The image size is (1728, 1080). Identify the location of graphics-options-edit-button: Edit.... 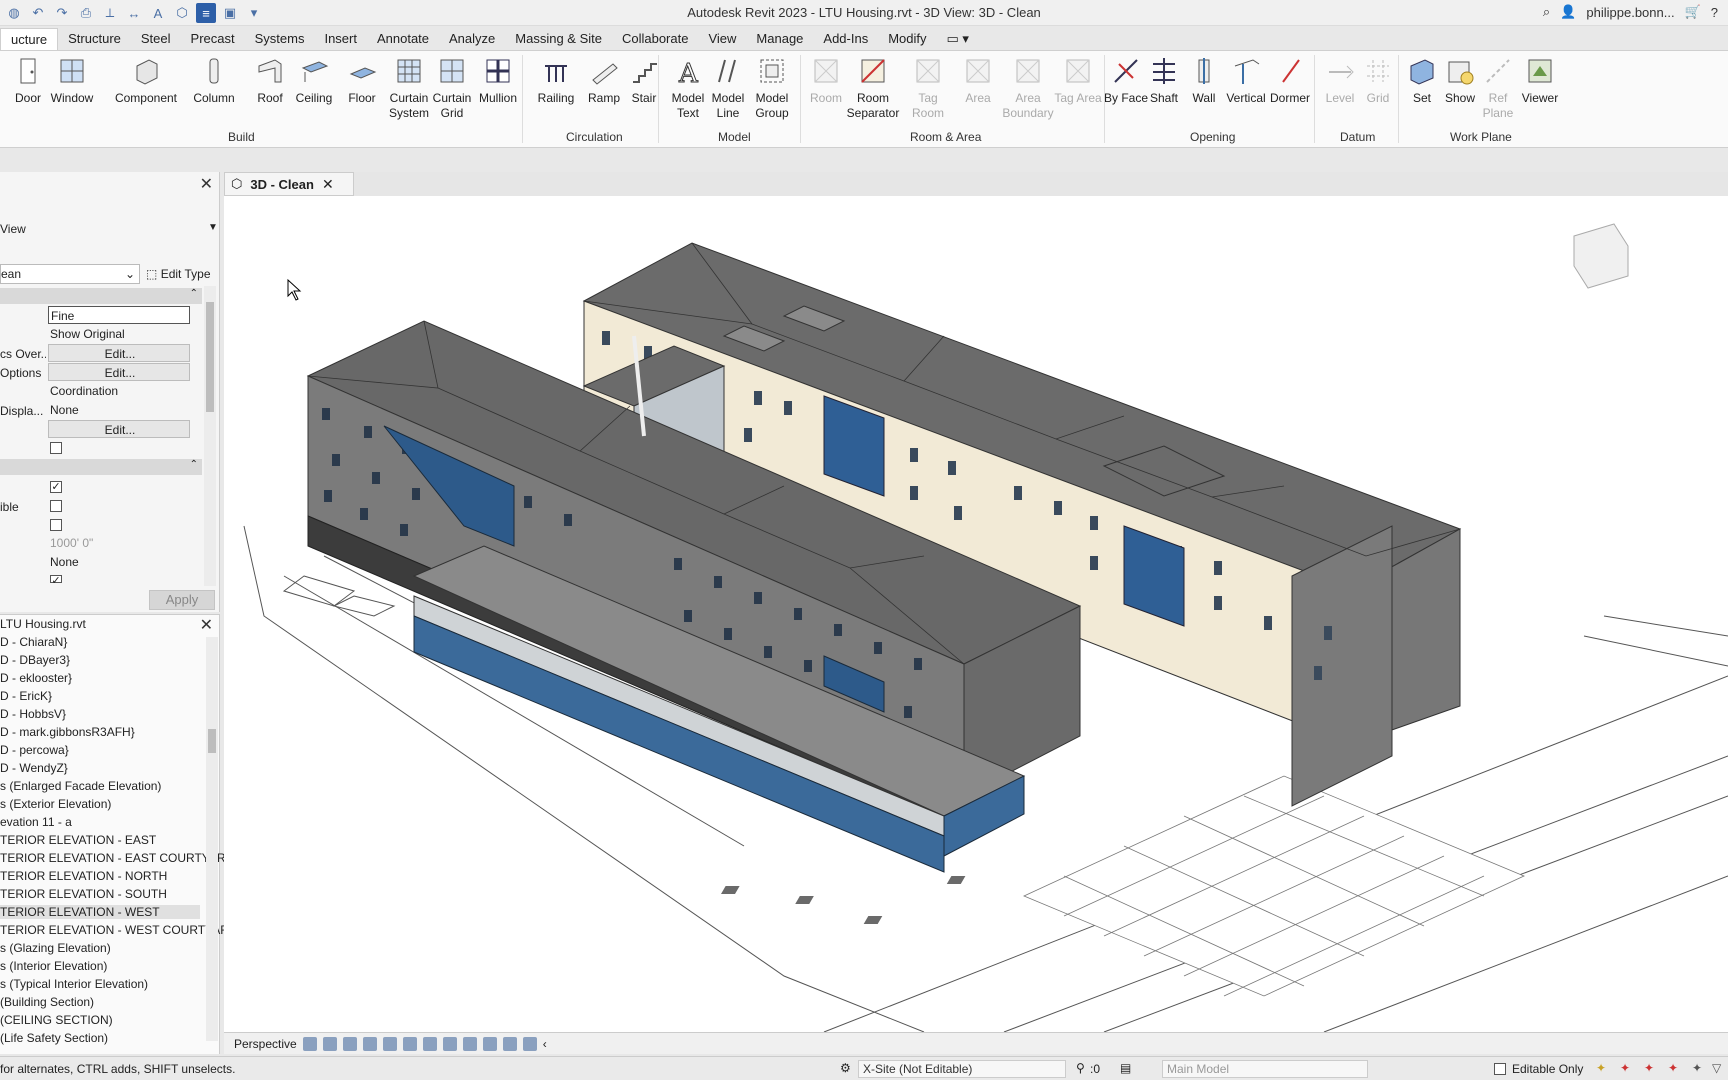
(119, 372).